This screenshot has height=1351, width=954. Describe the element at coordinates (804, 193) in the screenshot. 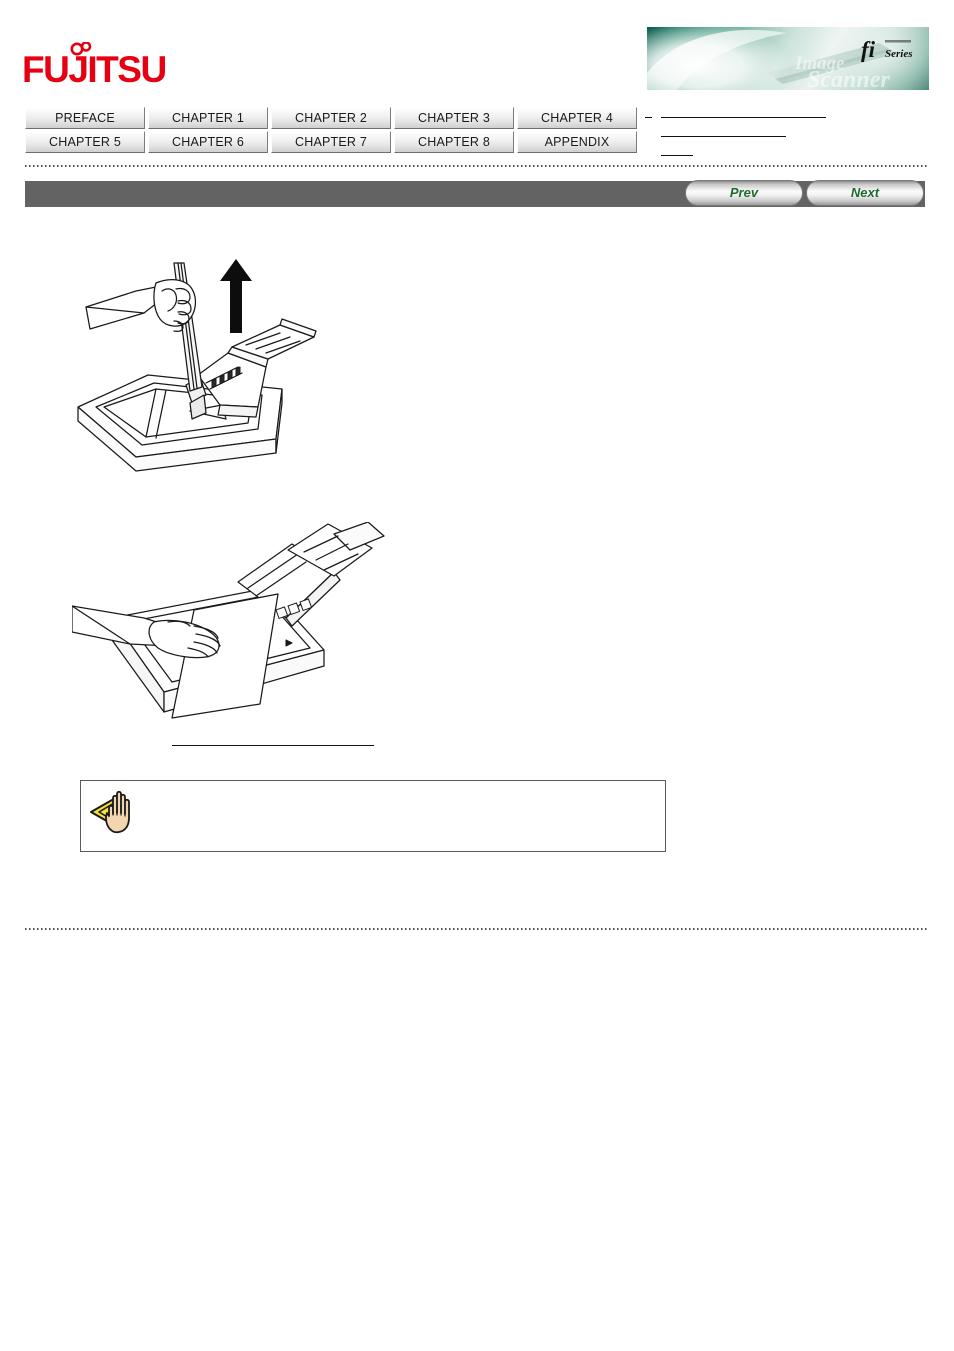

I see `page-nav-buttons: Prev Next` at that location.